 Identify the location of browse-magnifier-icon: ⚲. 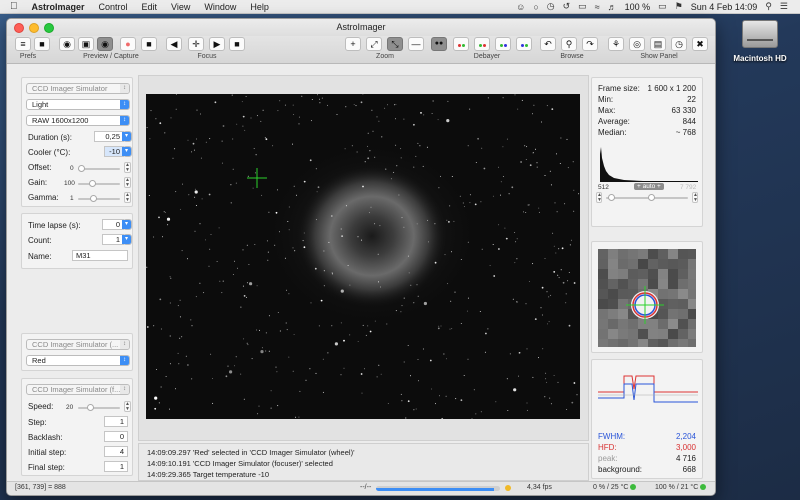
(569, 44).